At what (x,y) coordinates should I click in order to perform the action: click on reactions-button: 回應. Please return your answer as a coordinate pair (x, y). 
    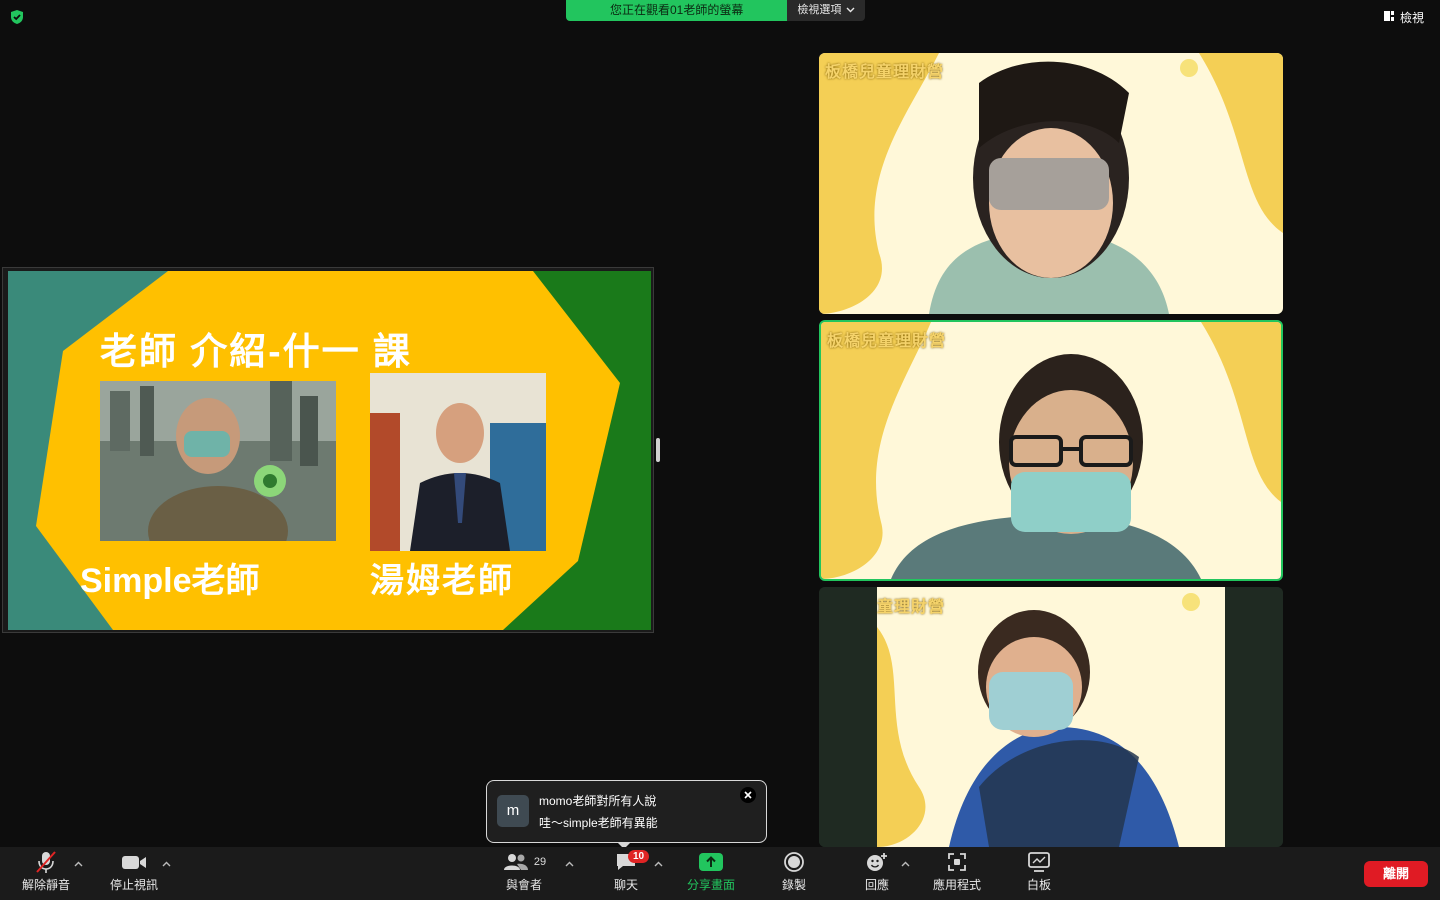
    Looking at the image, I should click on (877, 873).